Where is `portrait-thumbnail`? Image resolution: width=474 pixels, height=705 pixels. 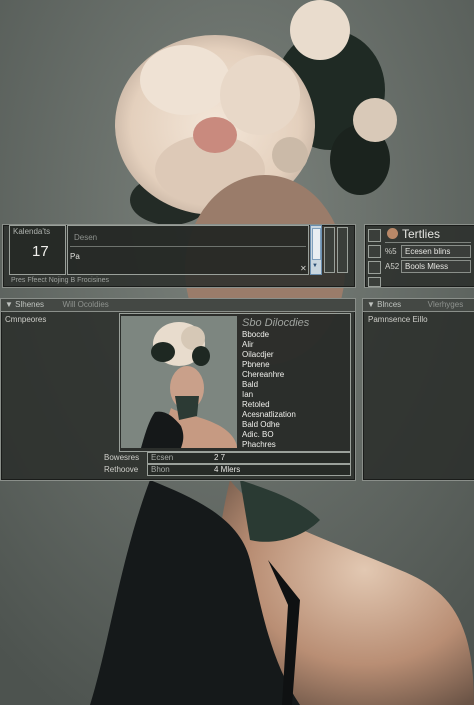
portrait-thumbnail is located at coordinates (179, 382).